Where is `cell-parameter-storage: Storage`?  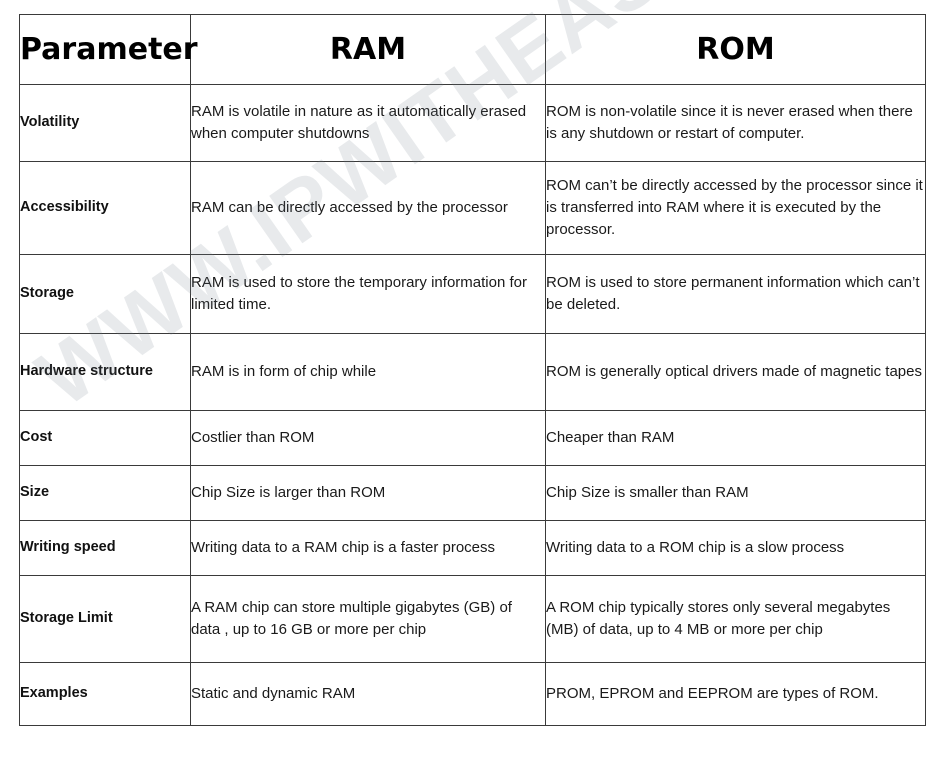 cell-parameter-storage: Storage is located at coordinates (105, 294).